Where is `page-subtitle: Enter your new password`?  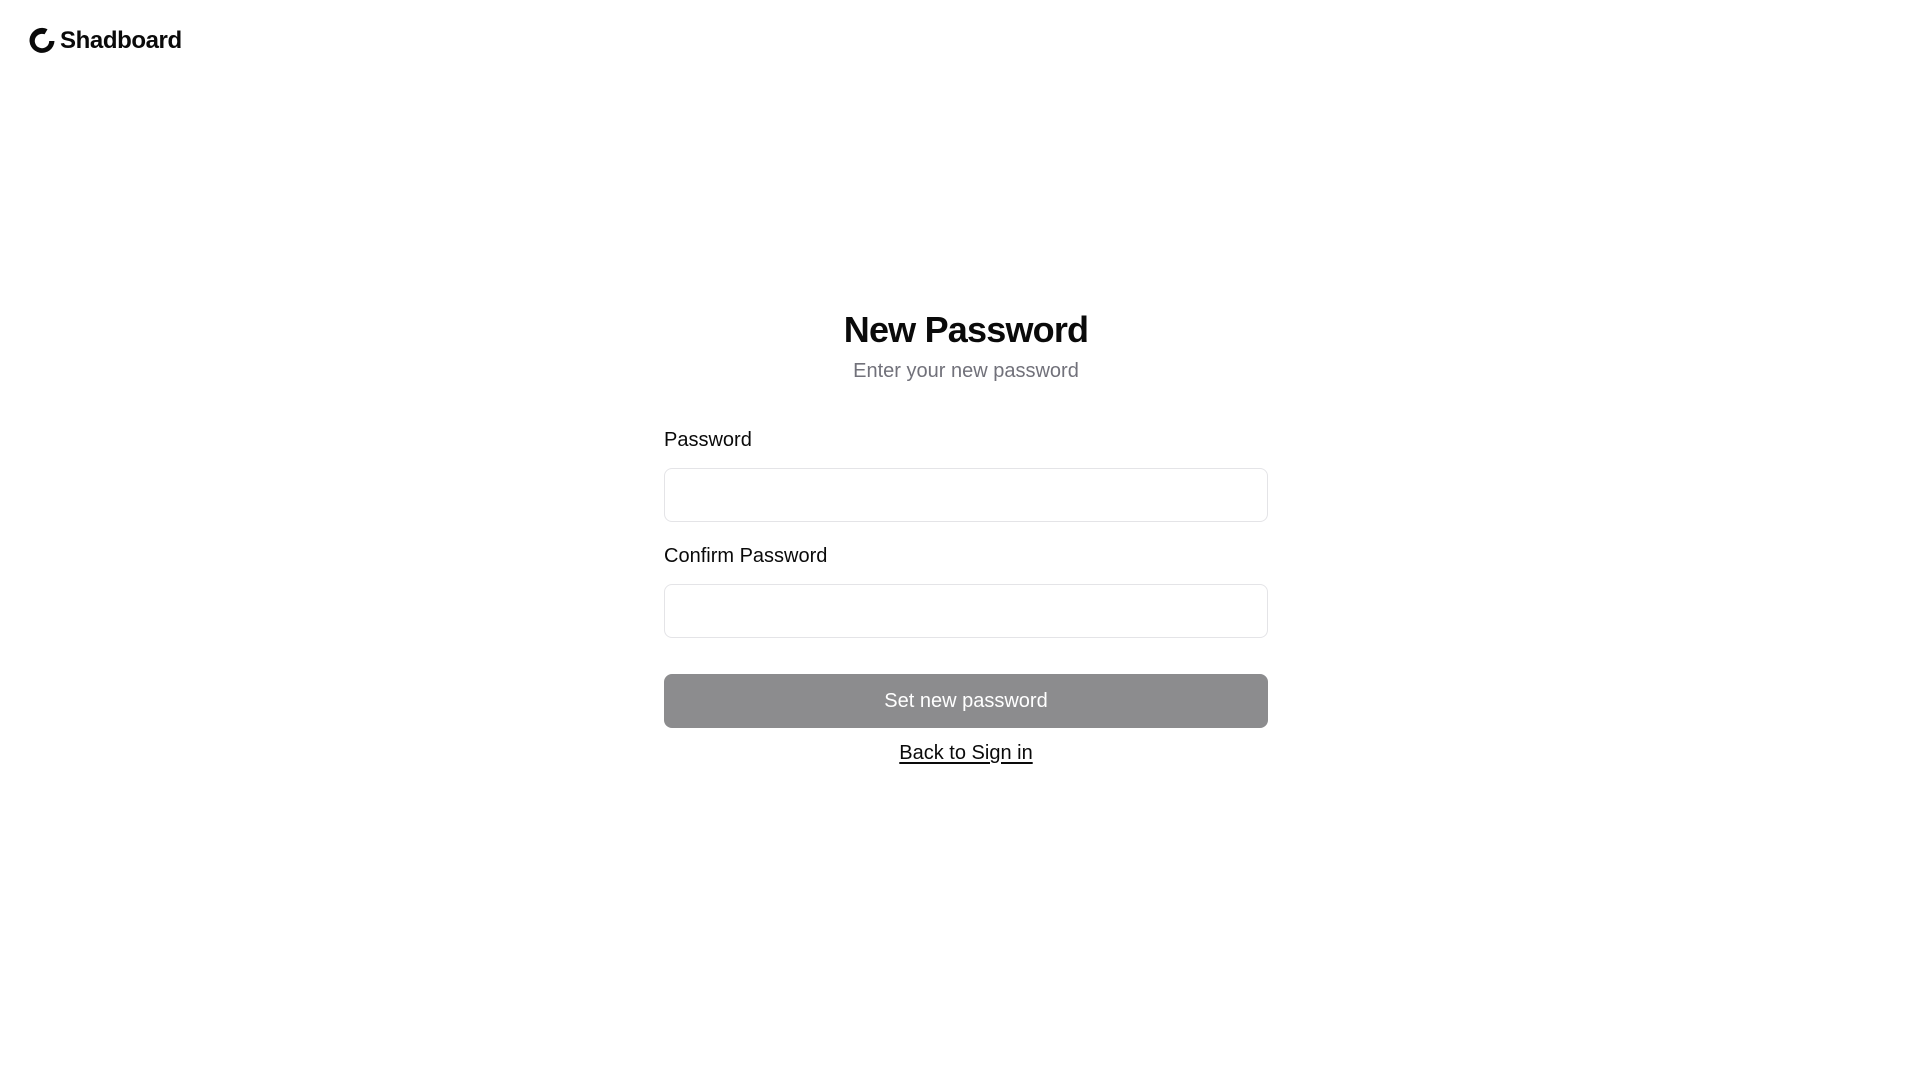 page-subtitle: Enter your new password is located at coordinates (966, 371).